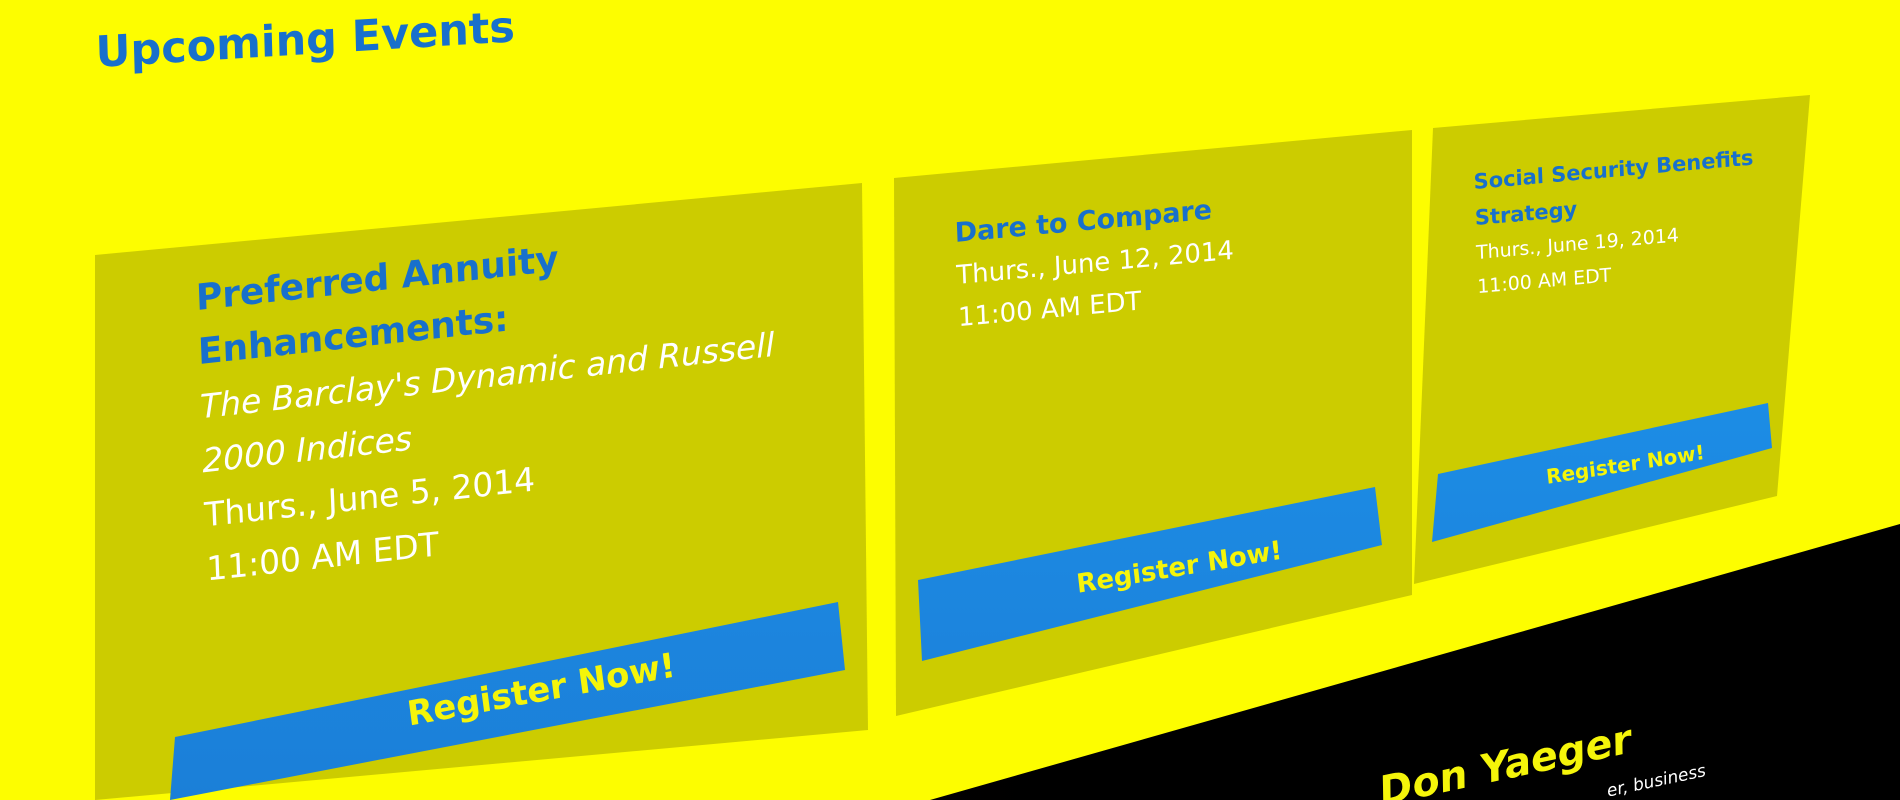  Describe the element at coordinates (305, 40) in the screenshot. I see `section-heading: Upcoming Events` at that location.